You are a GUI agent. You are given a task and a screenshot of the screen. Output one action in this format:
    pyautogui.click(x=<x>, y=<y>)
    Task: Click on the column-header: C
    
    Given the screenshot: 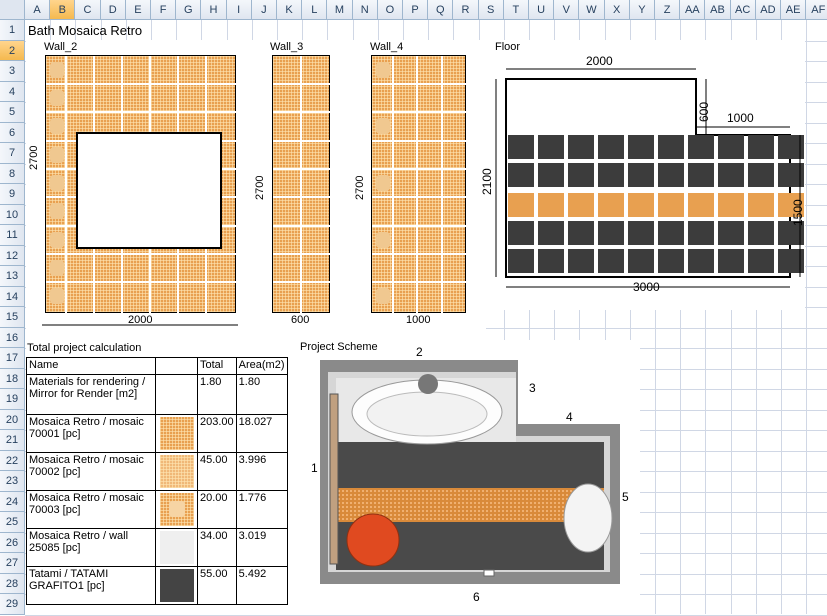 What is the action you would take?
    pyautogui.click(x=88, y=10)
    